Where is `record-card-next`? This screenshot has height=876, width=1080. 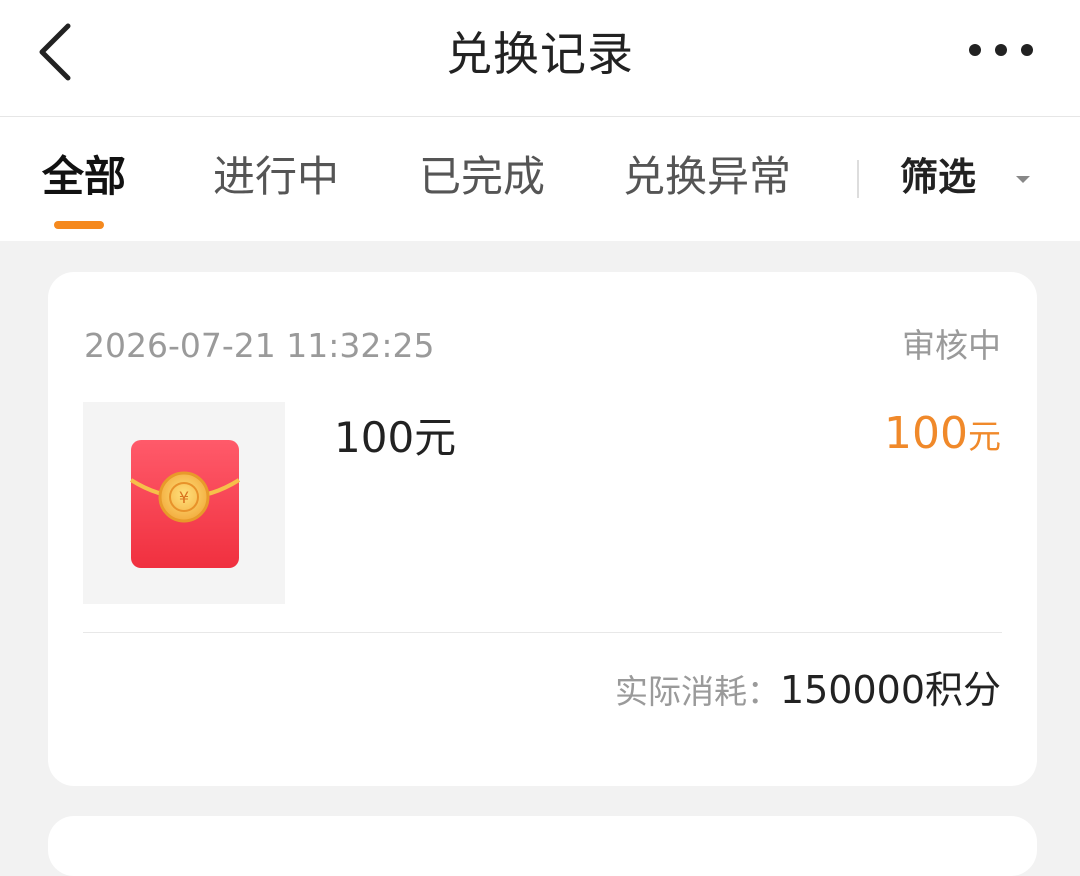 record-card-next is located at coordinates (542, 846).